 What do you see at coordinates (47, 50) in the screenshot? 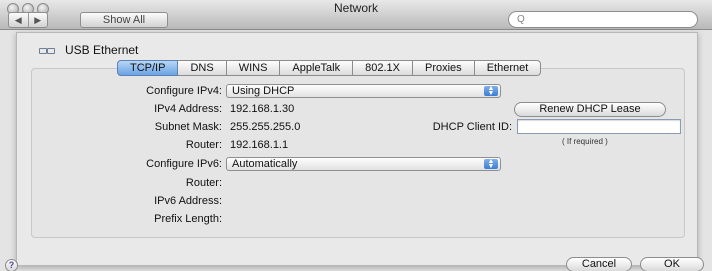
I see `ethernet-icon` at bounding box center [47, 50].